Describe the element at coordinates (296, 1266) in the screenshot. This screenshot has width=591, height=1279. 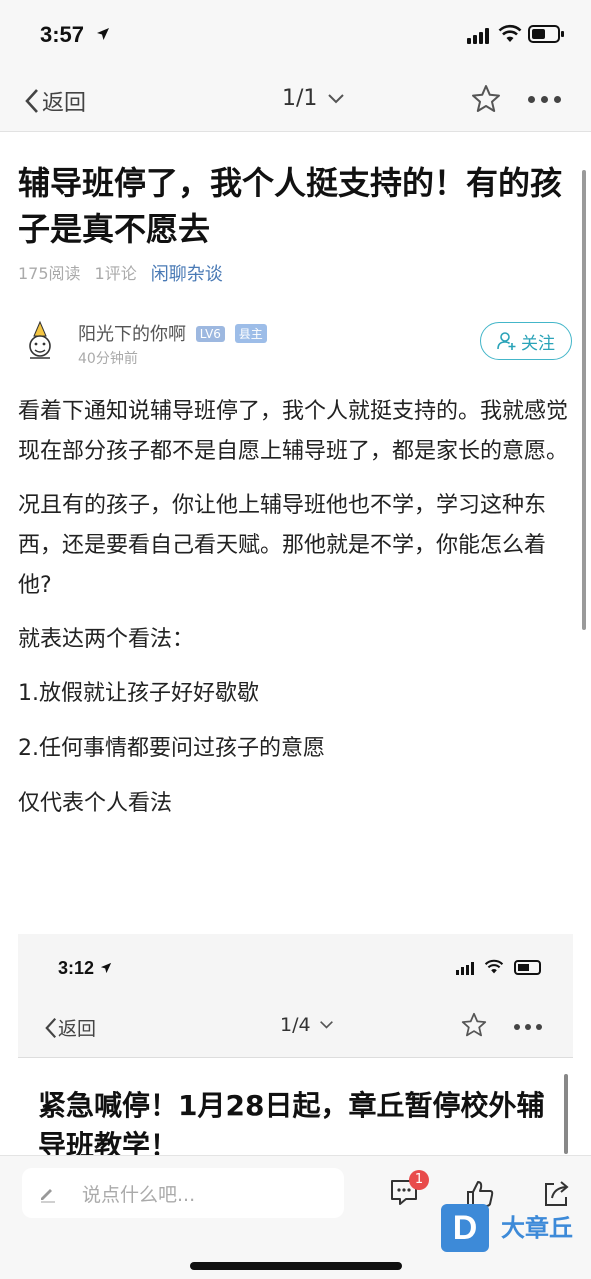
I see `home-indicator` at that location.